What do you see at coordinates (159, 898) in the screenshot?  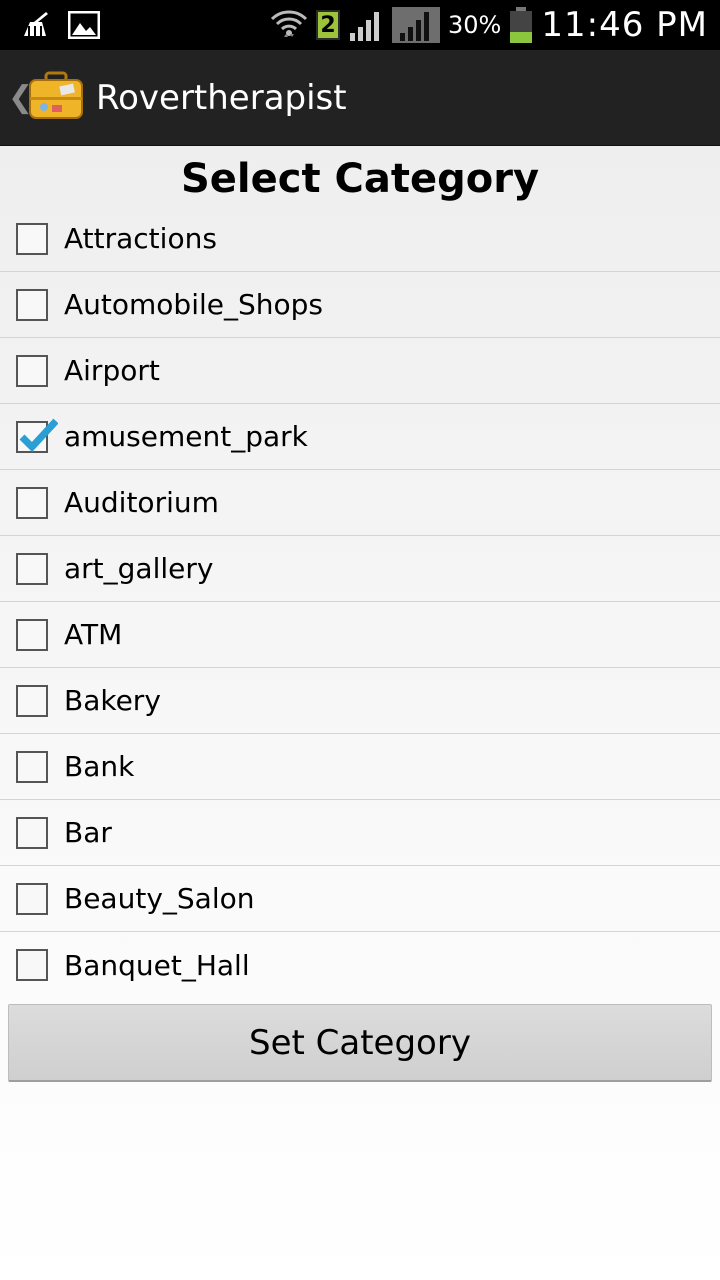 I see `category-label: Beauty_Salon` at bounding box center [159, 898].